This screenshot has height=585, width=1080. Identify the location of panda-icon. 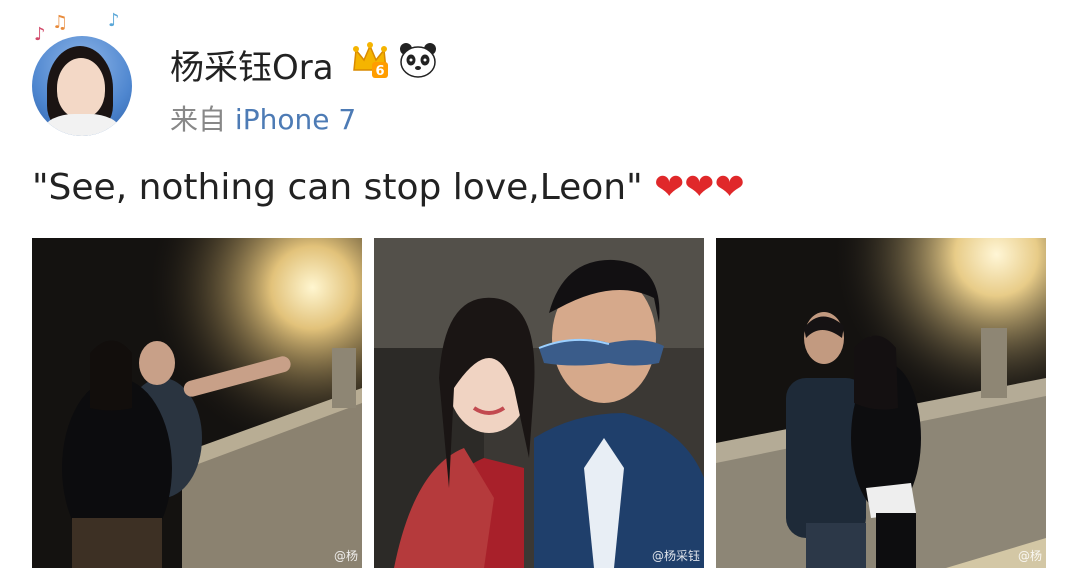
(418, 60).